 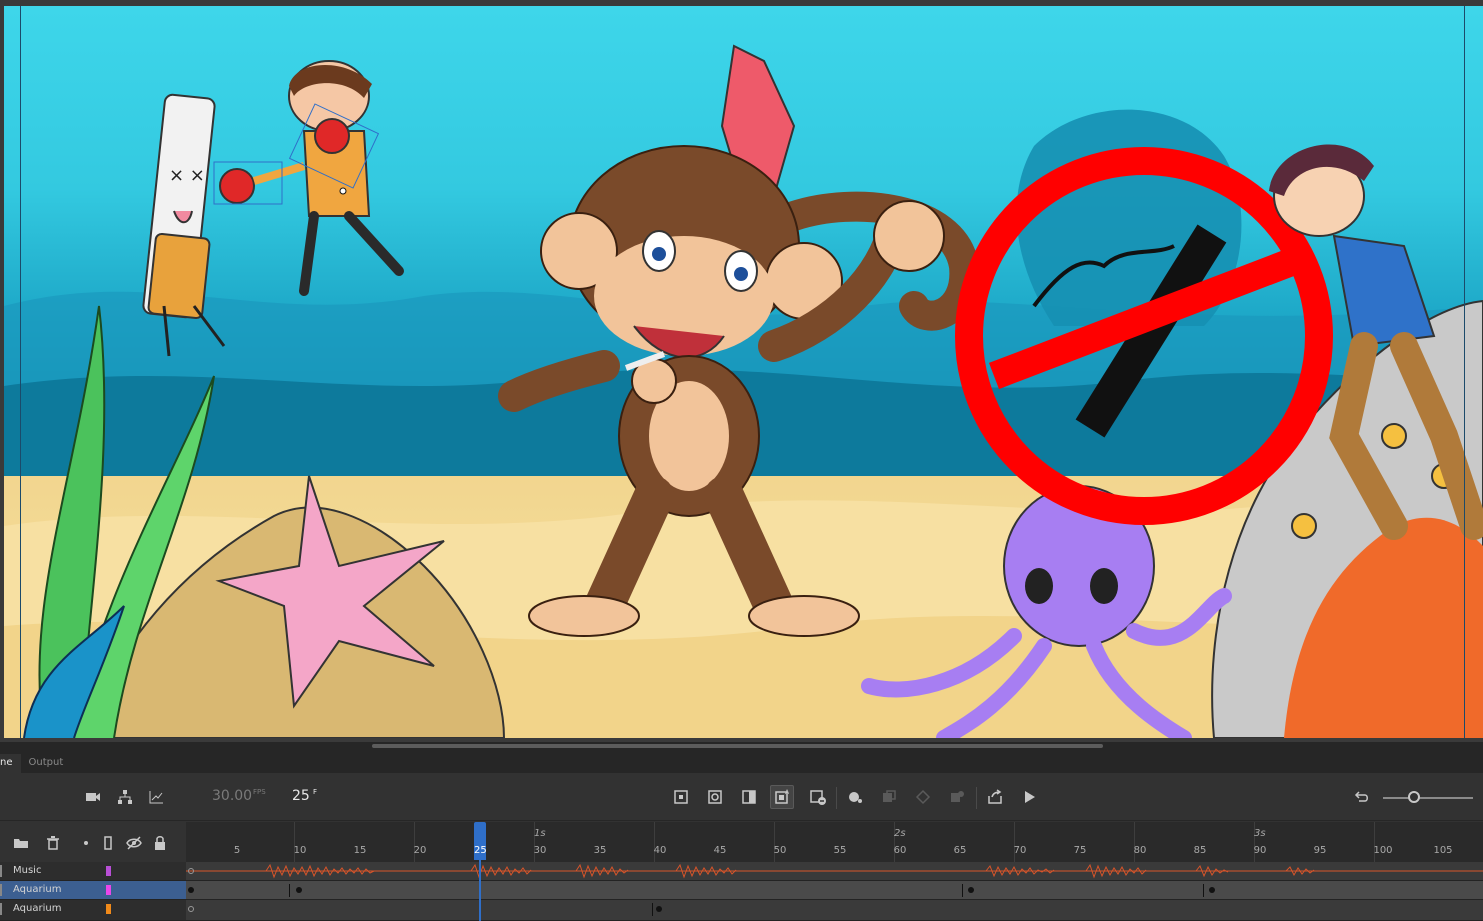 I want to click on edit-multiple-frames-button, so click(x=818, y=797).